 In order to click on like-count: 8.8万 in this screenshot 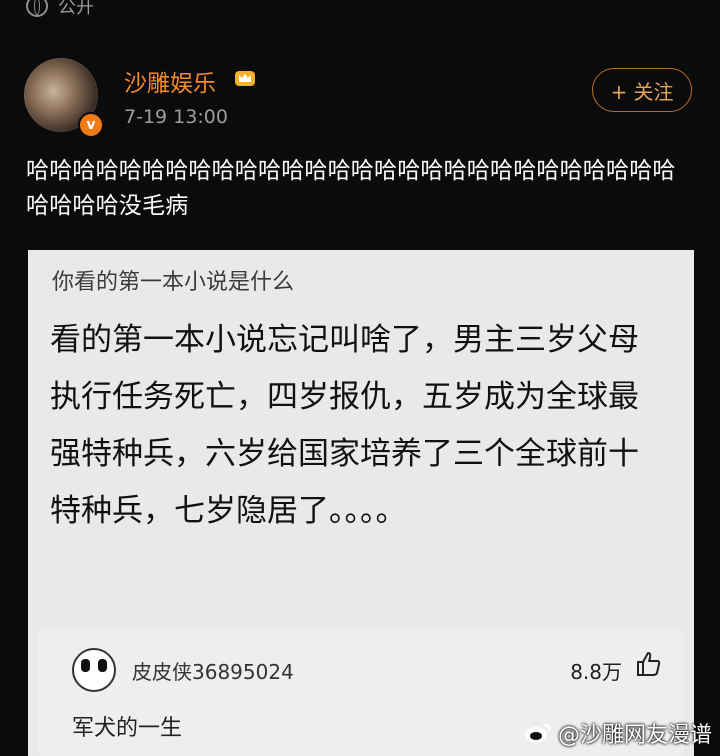, I will do `click(596, 672)`.